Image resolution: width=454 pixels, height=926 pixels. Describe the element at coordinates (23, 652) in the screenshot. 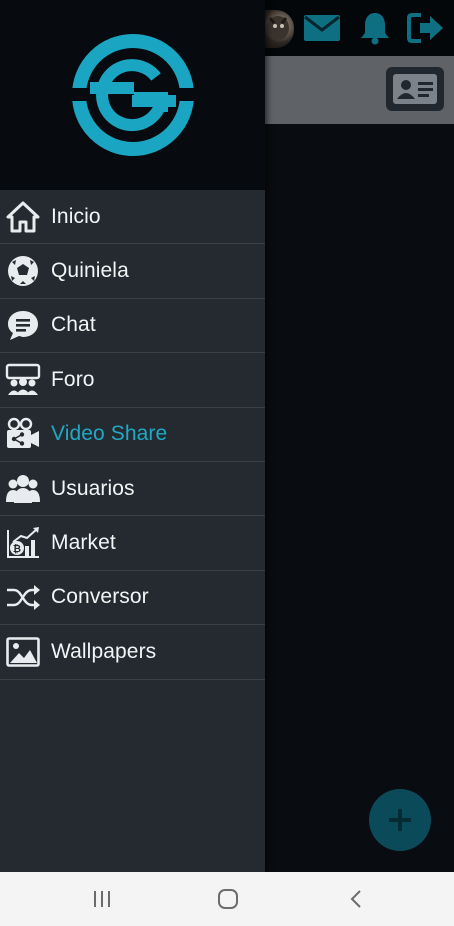

I see `image-icon` at that location.